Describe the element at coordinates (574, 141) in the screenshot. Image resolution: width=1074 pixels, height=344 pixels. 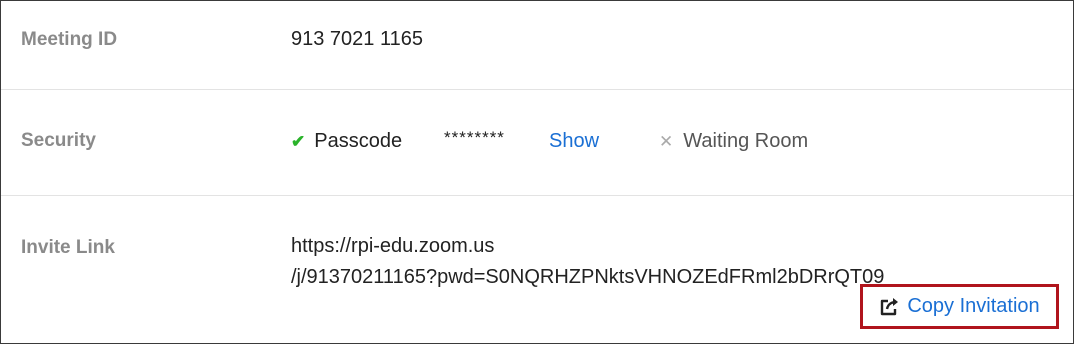
I see `show-passcode-link: Show` at that location.